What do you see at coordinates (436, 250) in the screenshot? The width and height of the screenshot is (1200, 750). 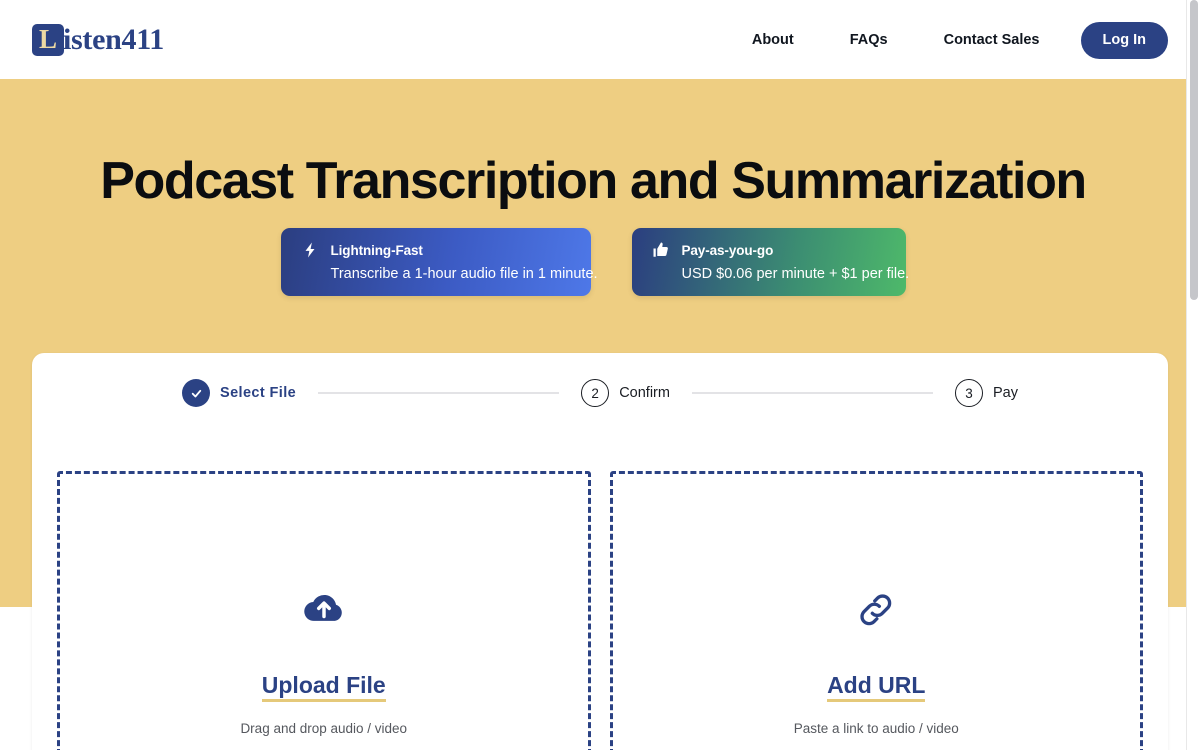 I see `badge-header: Lightning-Fast` at bounding box center [436, 250].